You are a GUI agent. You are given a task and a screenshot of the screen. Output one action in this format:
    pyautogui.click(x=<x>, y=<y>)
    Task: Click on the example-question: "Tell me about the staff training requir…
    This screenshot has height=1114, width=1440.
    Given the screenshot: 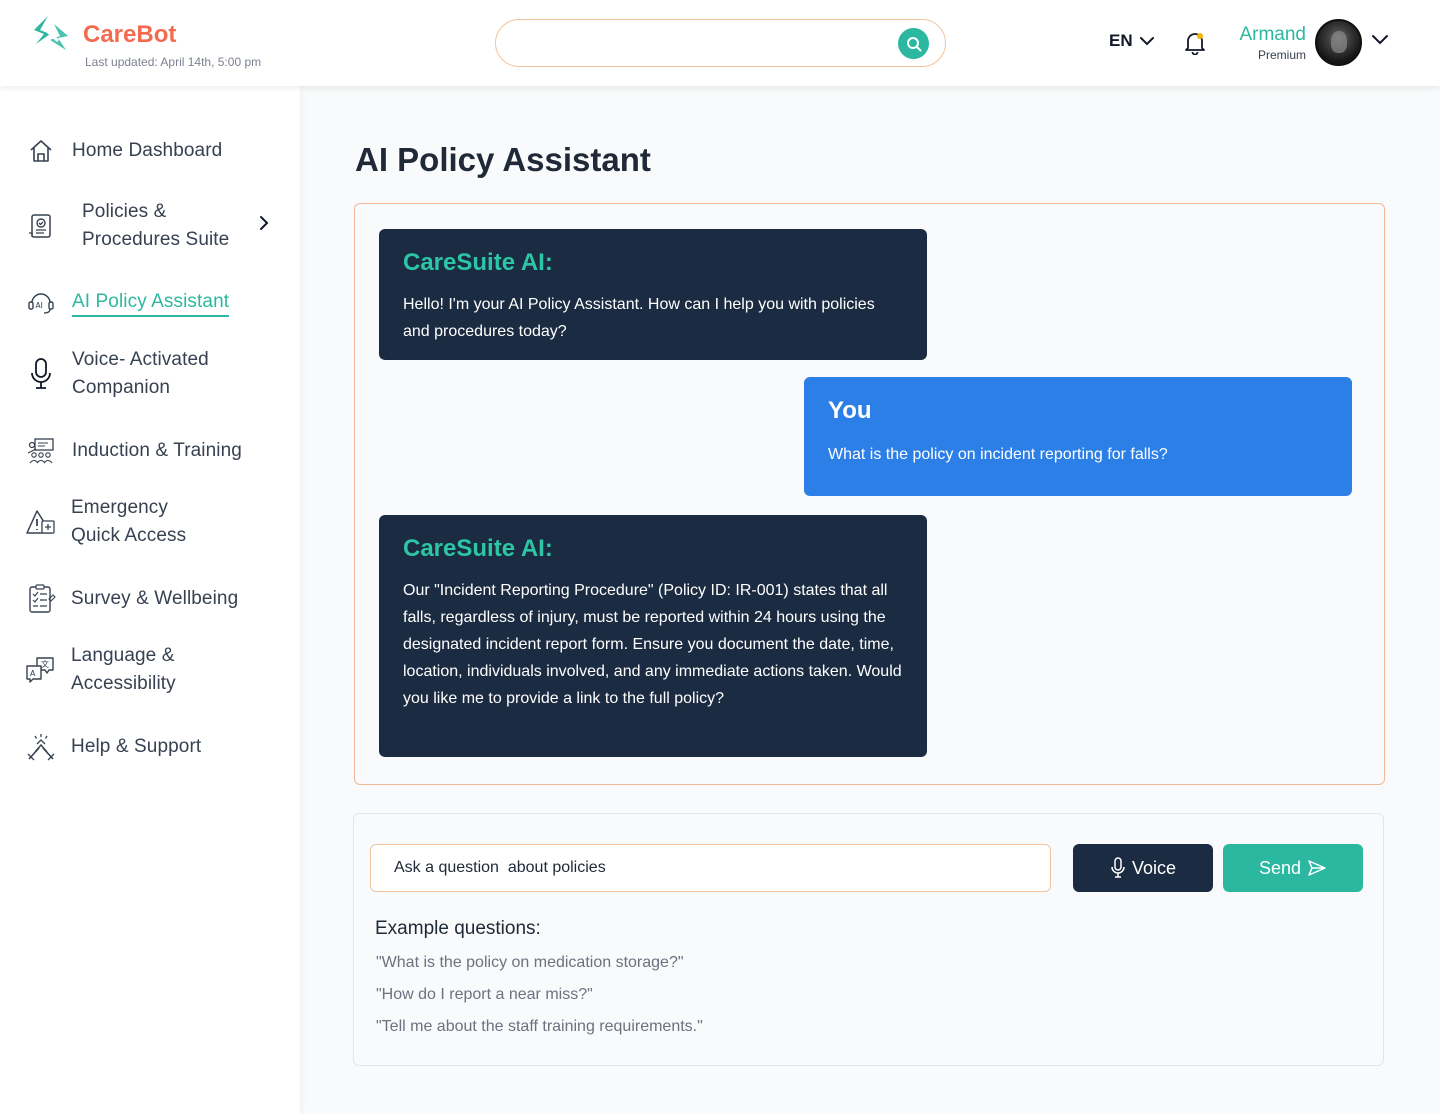 What is the action you would take?
    pyautogui.click(x=539, y=1027)
    